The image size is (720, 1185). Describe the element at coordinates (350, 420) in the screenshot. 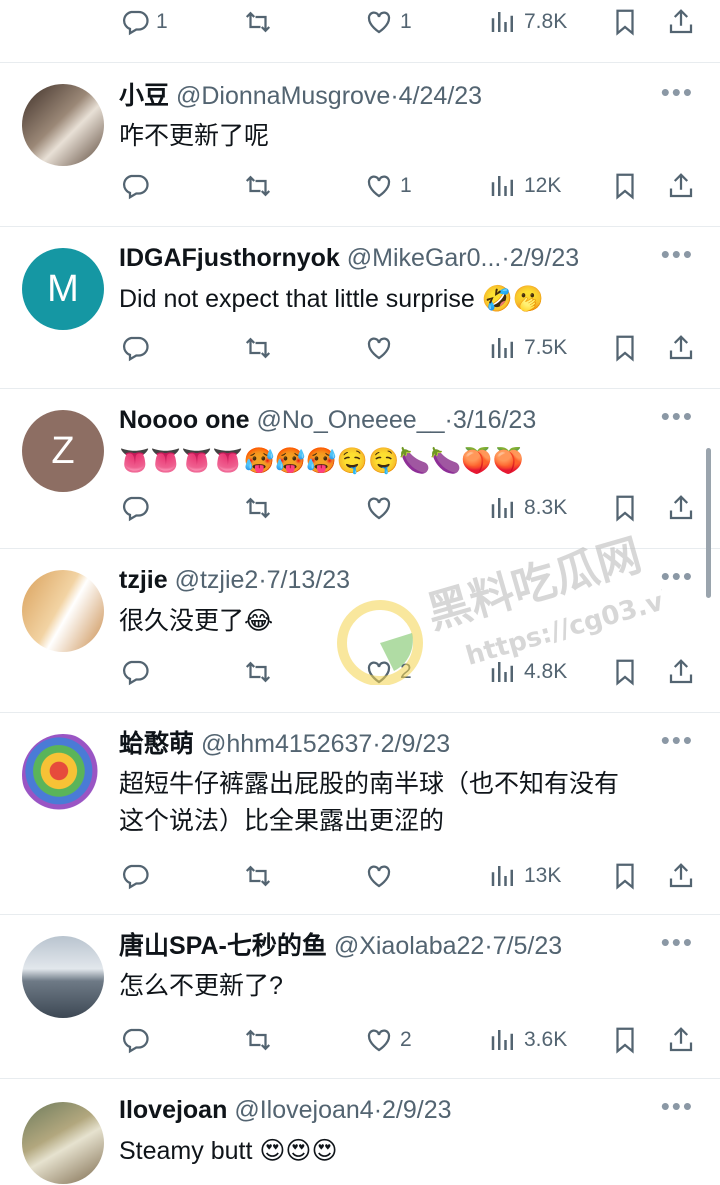

I see `handle: @No_Oneeee__` at that location.